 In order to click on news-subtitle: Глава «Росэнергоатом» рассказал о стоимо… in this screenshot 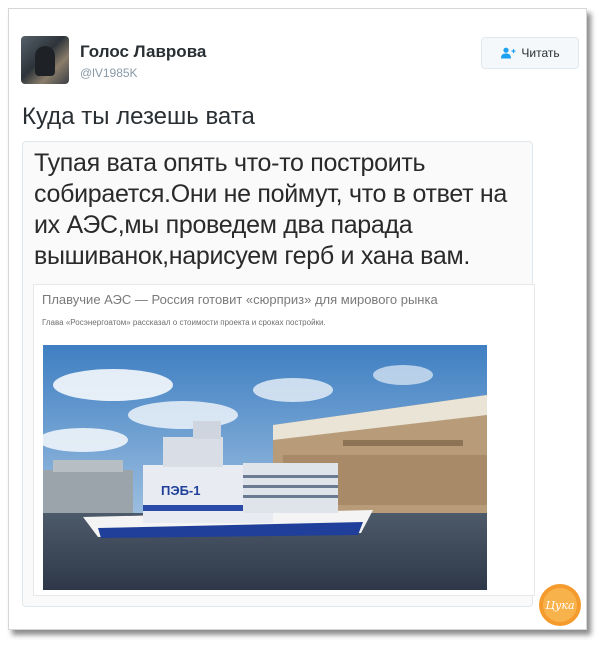, I will do `click(184, 322)`.